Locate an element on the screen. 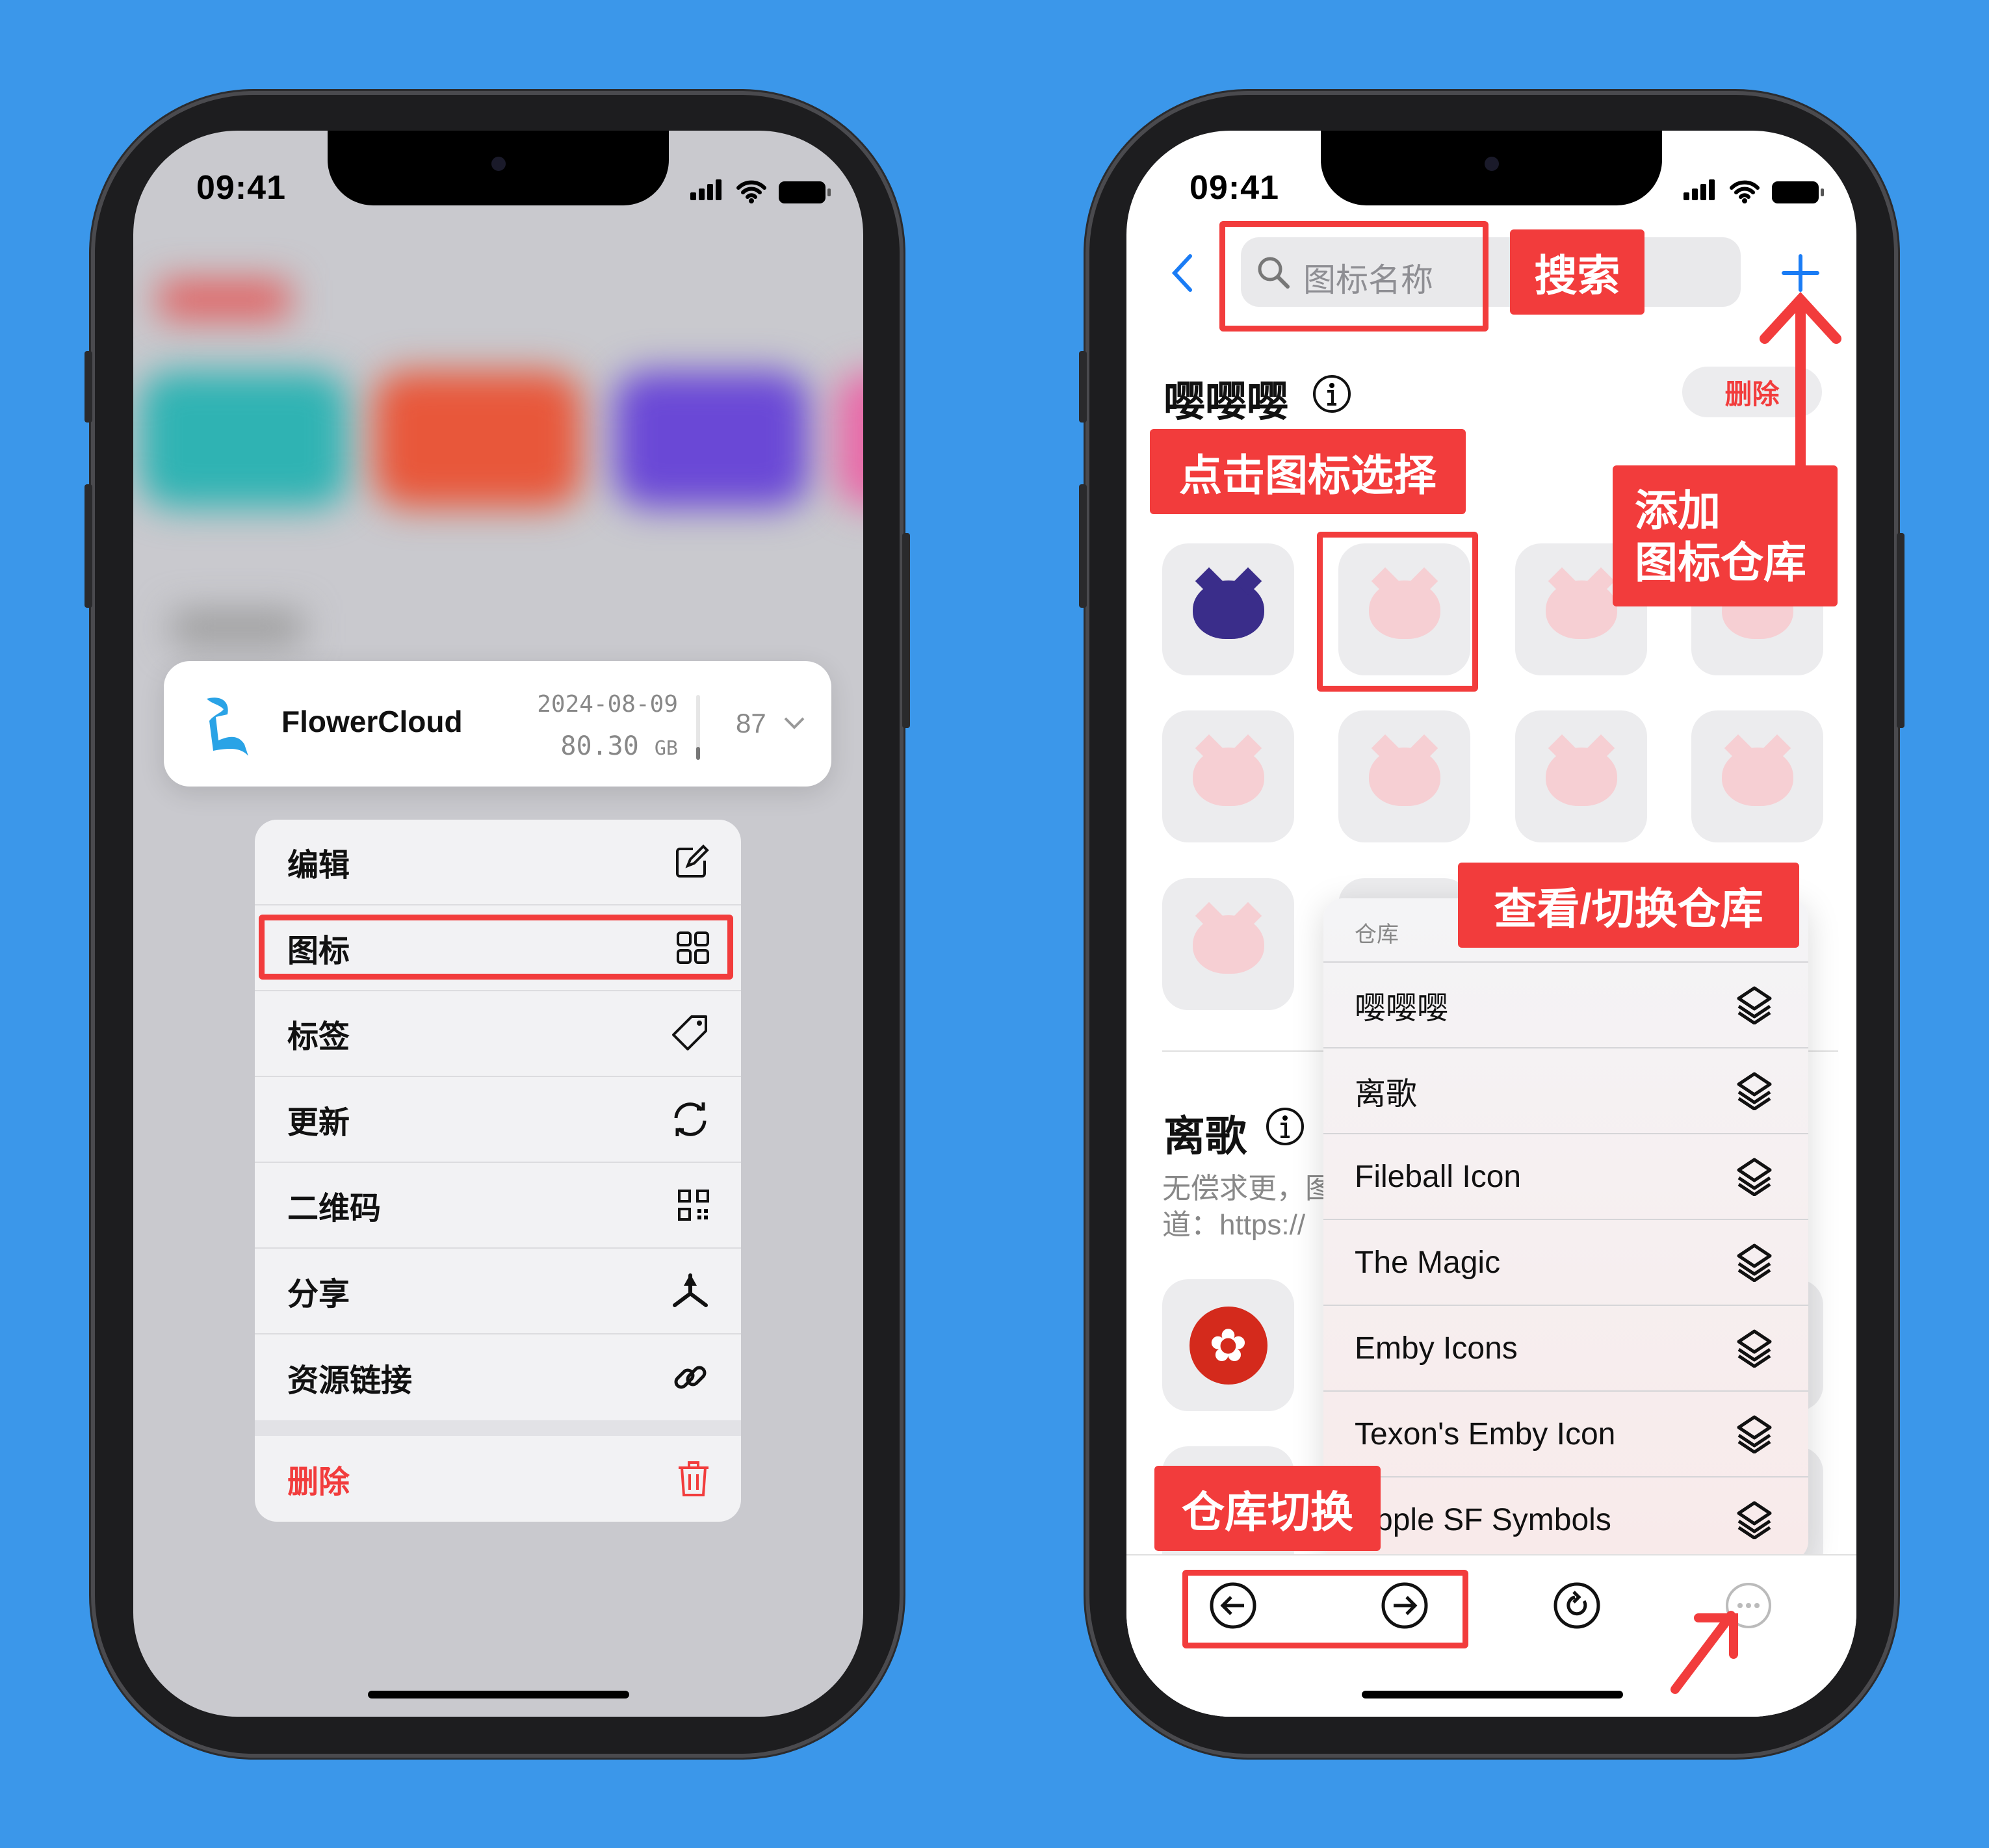  menu-item-tag: 标签 is located at coordinates (498, 1034).